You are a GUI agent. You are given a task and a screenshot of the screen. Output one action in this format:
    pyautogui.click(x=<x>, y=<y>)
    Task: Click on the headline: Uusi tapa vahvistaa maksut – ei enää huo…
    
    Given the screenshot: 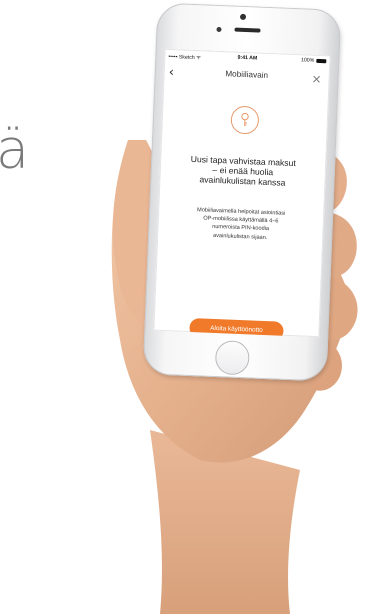 What is the action you would take?
    pyautogui.click(x=242, y=171)
    